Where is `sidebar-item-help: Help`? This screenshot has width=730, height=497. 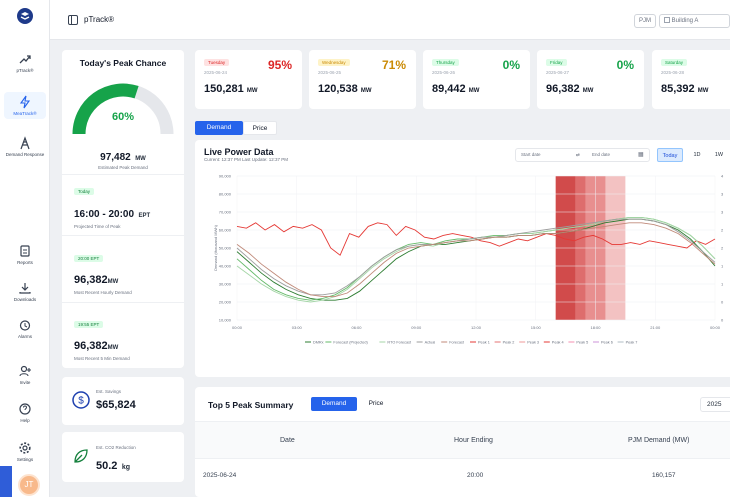 sidebar-item-help: Help is located at coordinates (25, 412).